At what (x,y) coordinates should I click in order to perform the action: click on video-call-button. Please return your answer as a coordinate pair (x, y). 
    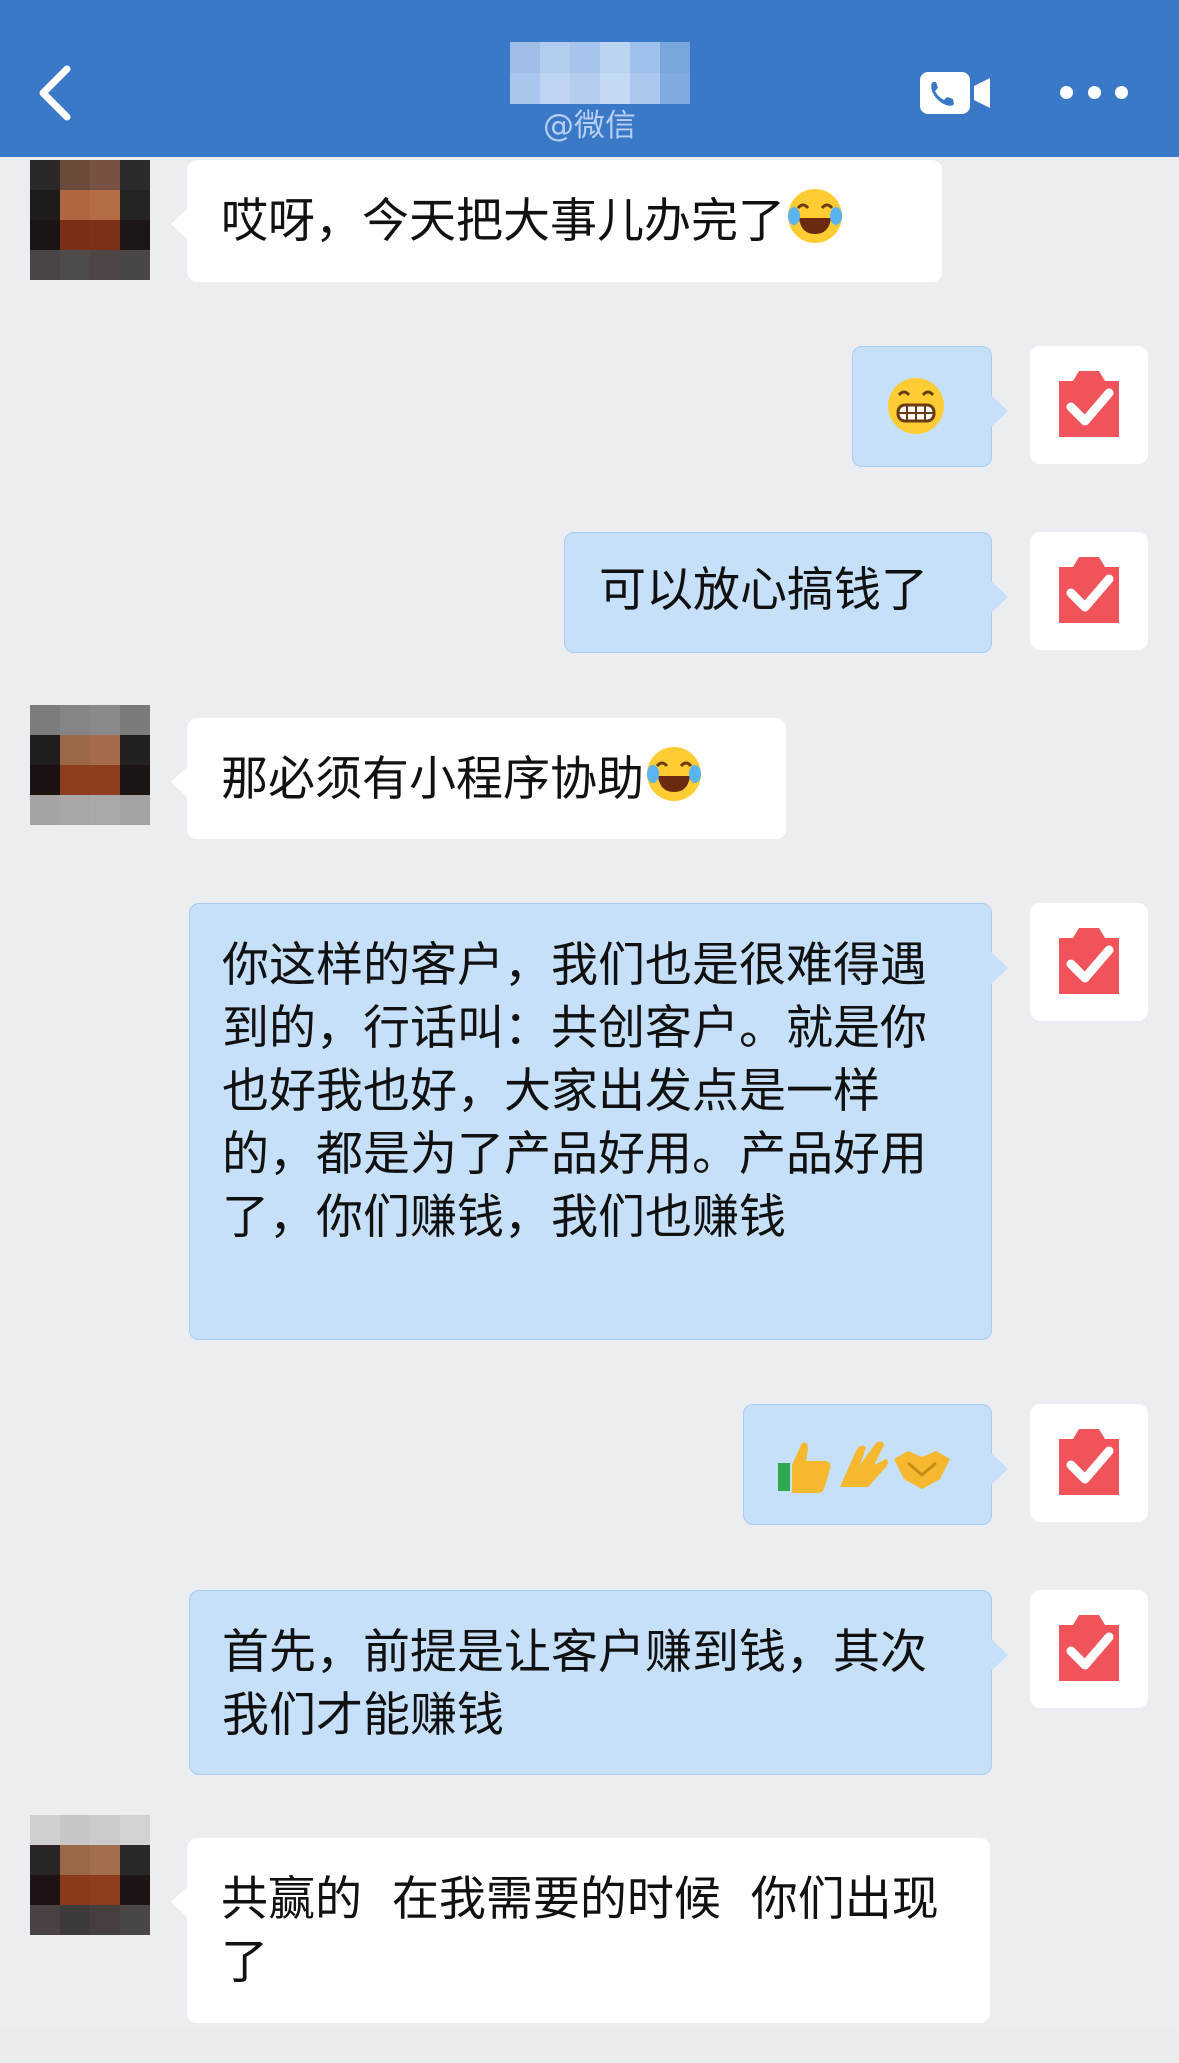
    Looking at the image, I should click on (956, 93).